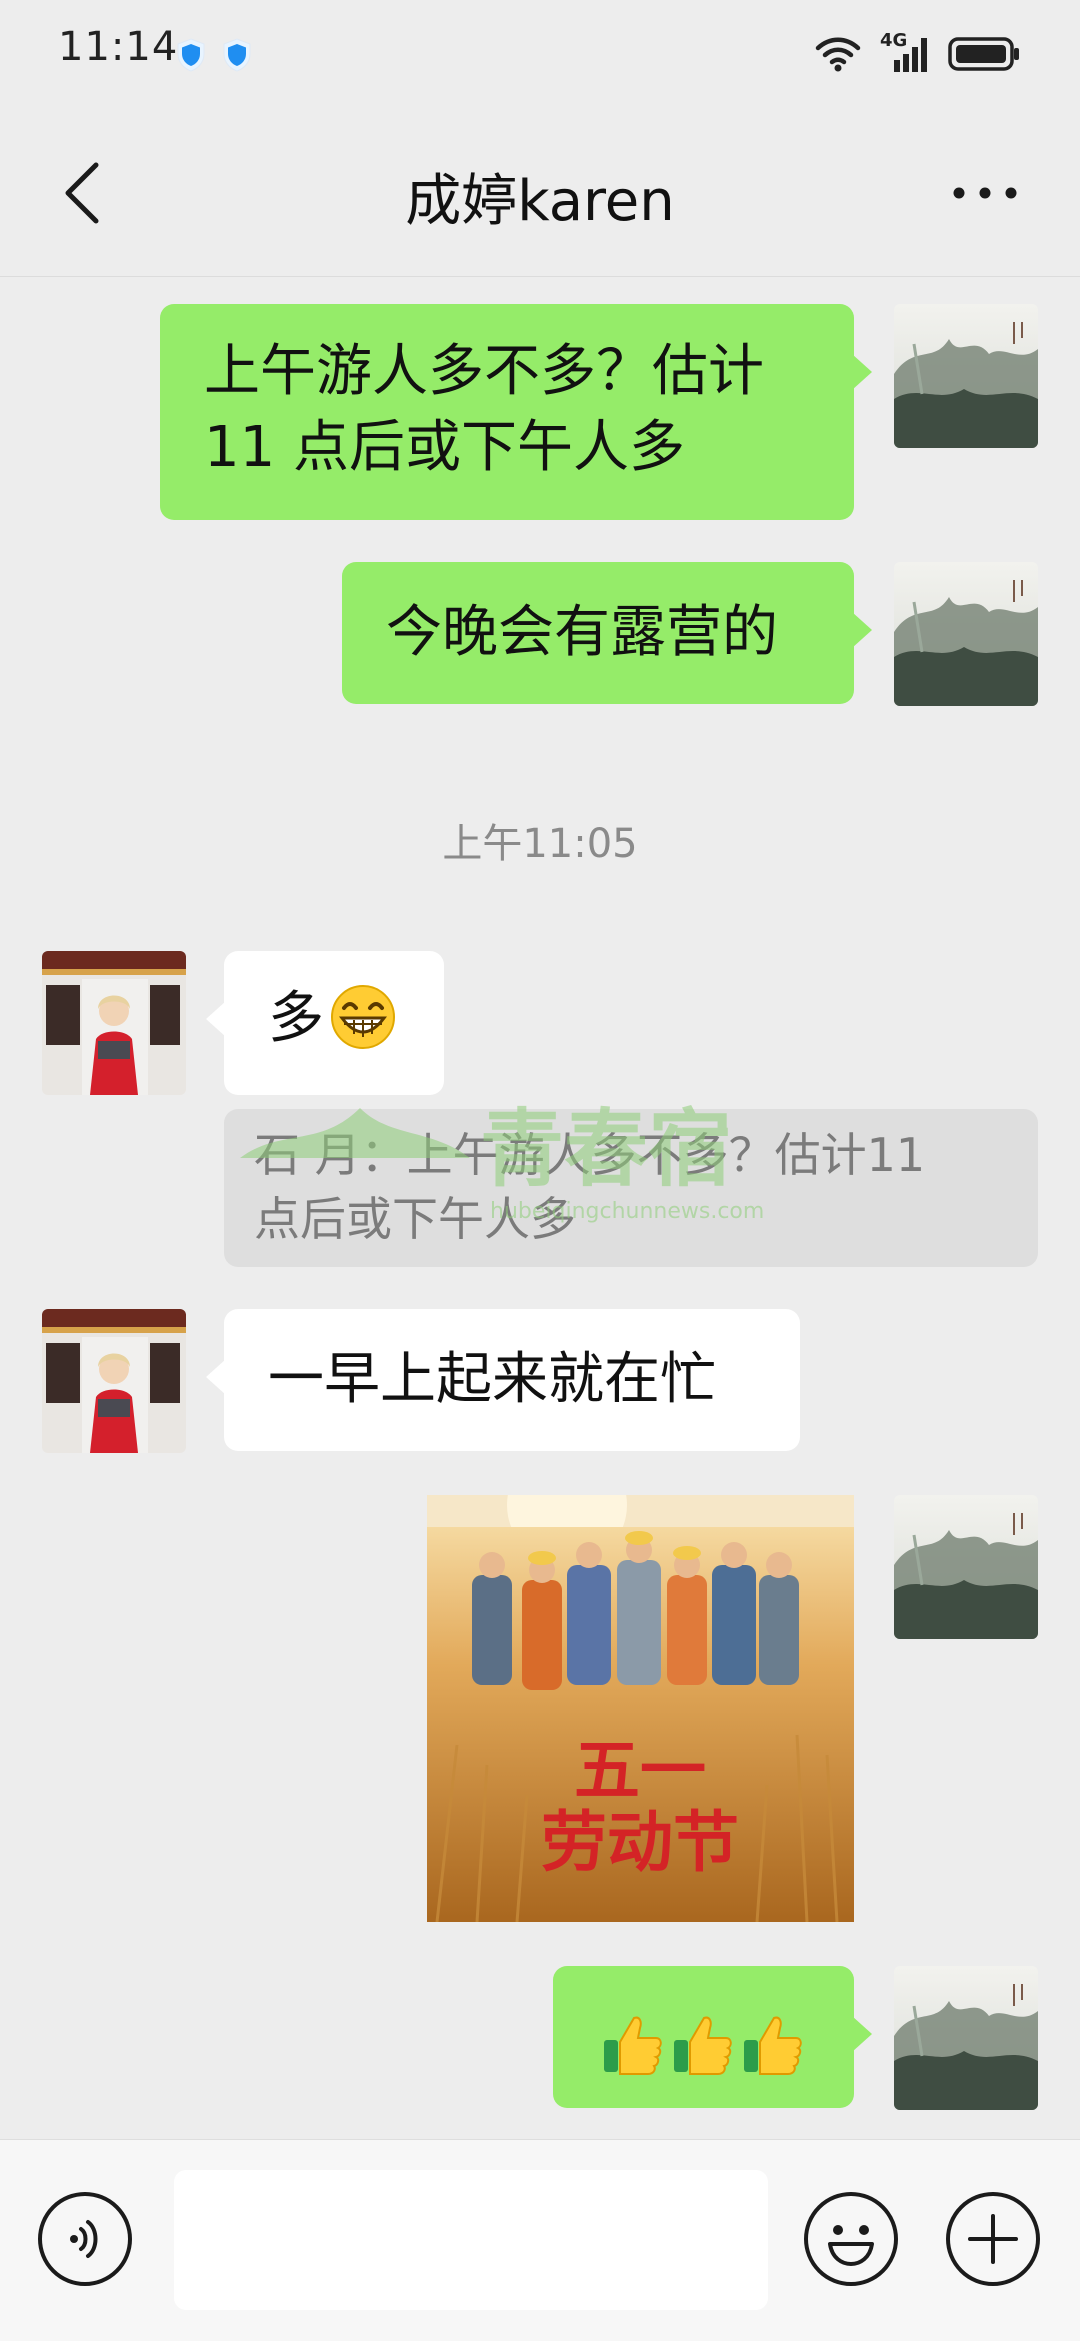 The width and height of the screenshot is (1080, 2341). I want to click on watermark-url: hubeiqingchunnews.com, so click(627, 1211).